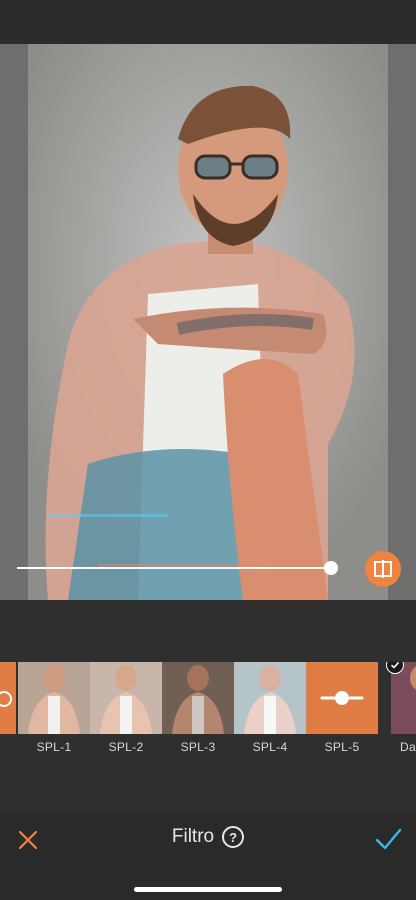  I want to click on top-status-area, so click(208, 22).